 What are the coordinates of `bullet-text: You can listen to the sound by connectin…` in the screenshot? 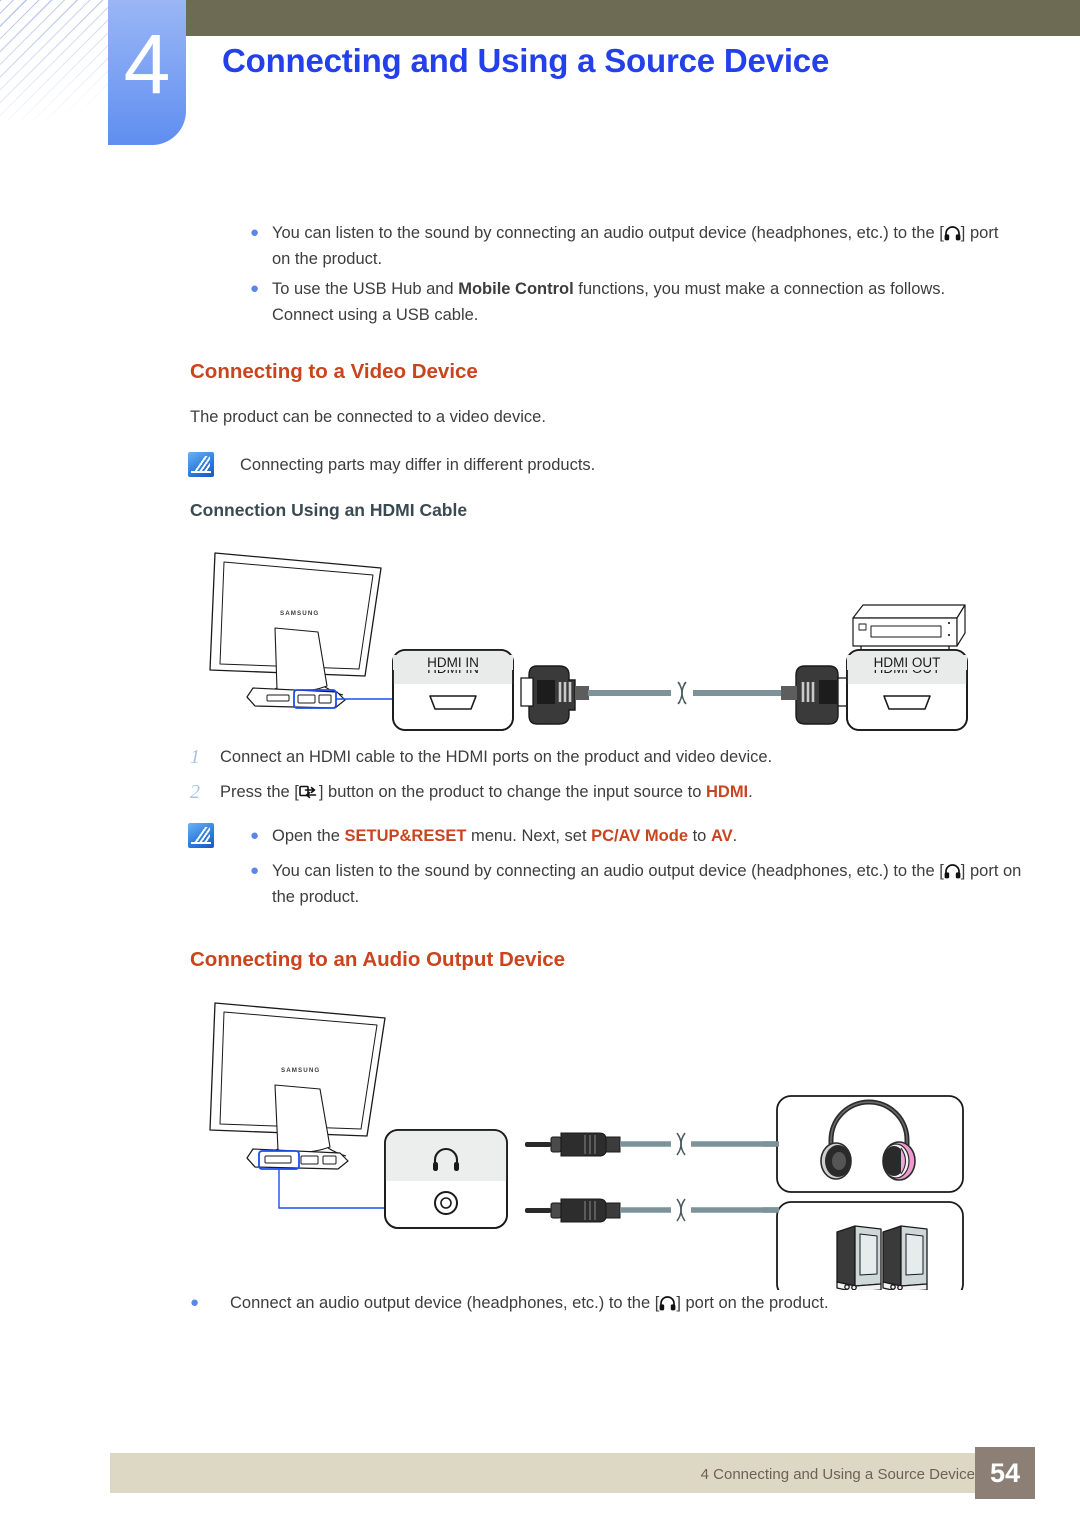 It's located at (635, 246).